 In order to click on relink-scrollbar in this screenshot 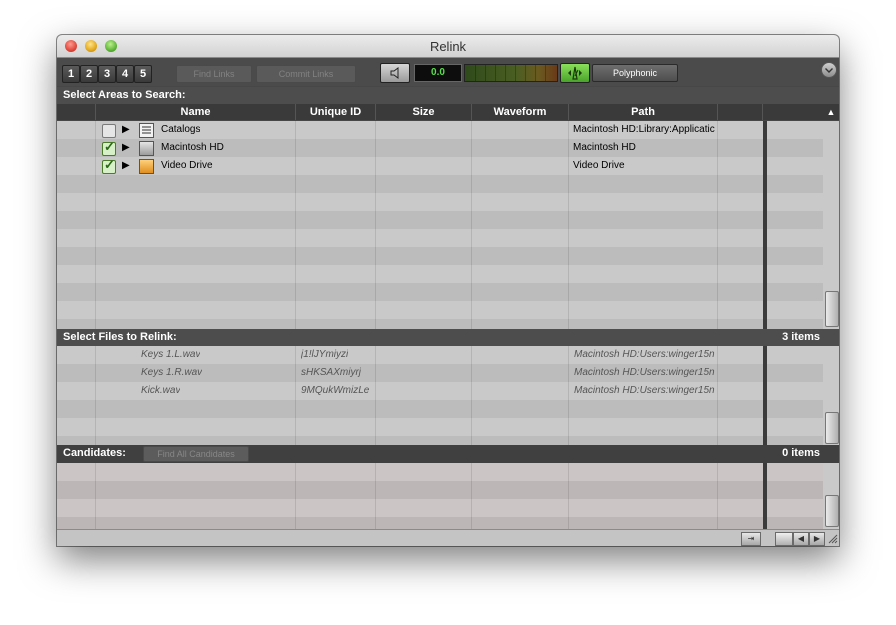, I will do `click(831, 395)`.